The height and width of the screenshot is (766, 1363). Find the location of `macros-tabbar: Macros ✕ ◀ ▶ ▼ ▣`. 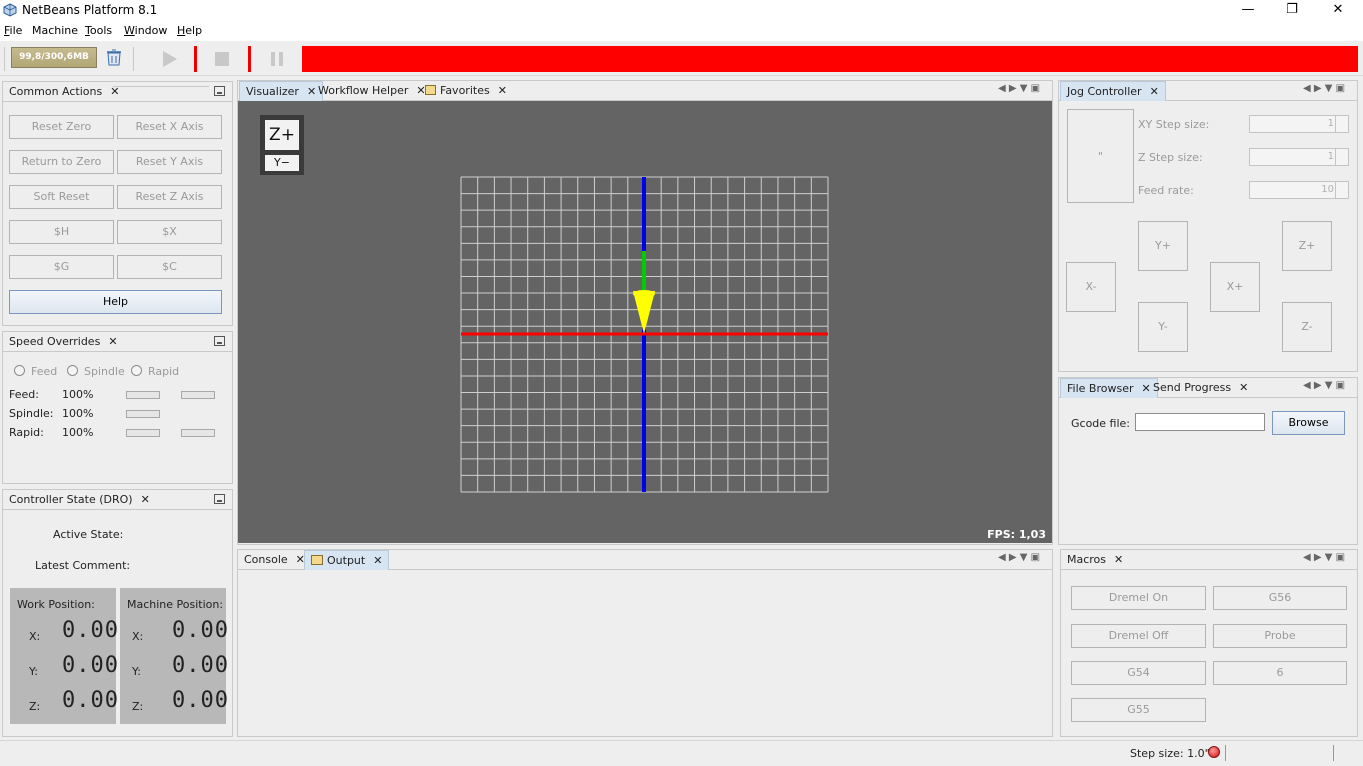

macros-tabbar: Macros ✕ ◀ ▶ ▼ ▣ is located at coordinates (1209, 560).